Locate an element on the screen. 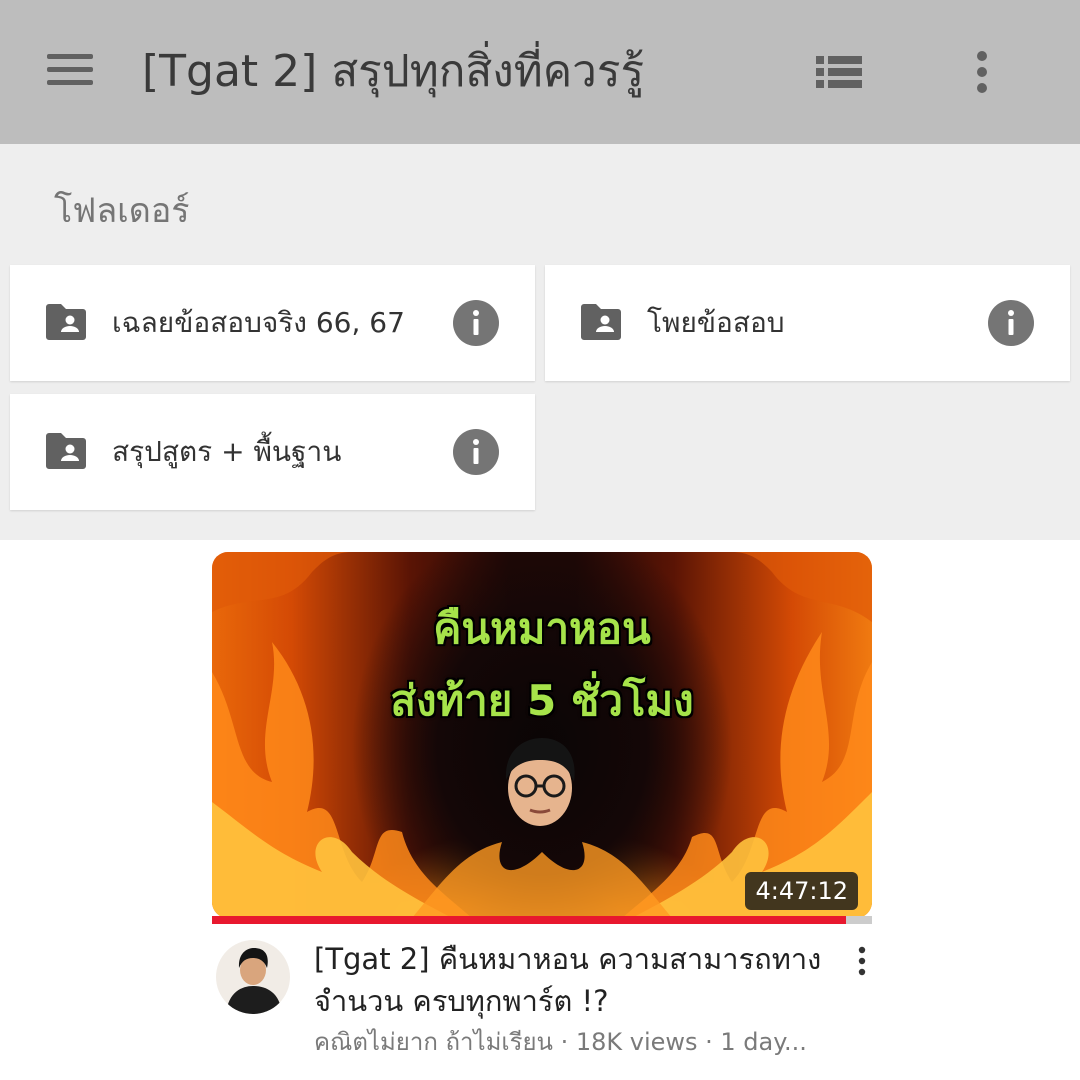  hamburger-menu-icon is located at coordinates (70, 70).